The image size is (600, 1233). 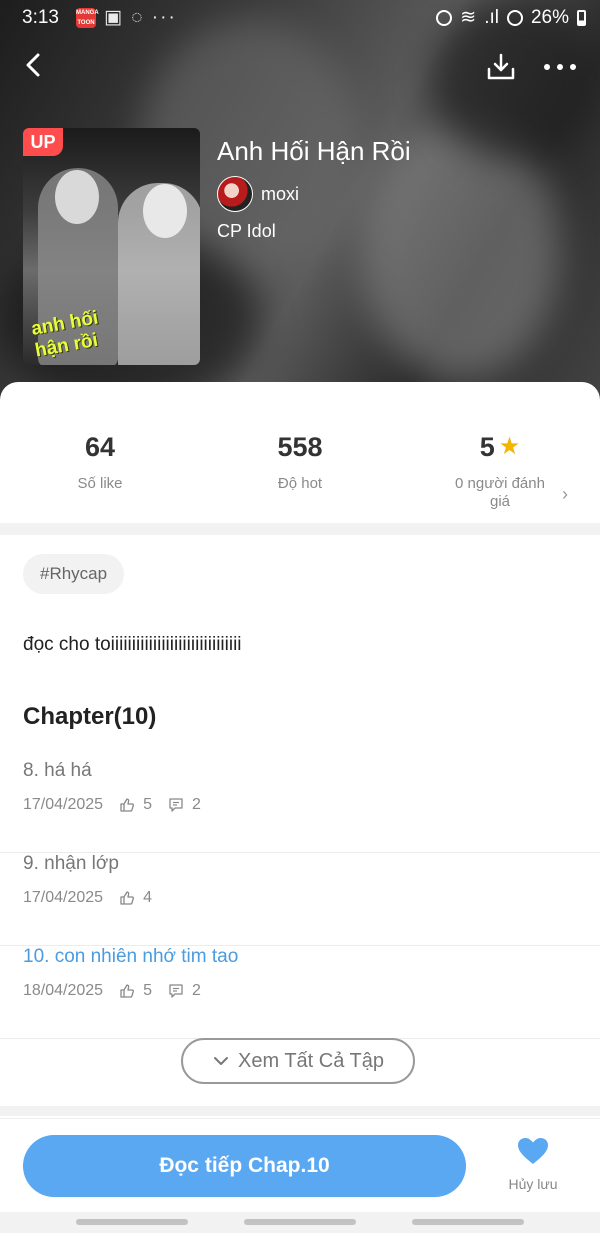 What do you see at coordinates (57, 770) in the screenshot?
I see `chapter-name: 8. há há` at bounding box center [57, 770].